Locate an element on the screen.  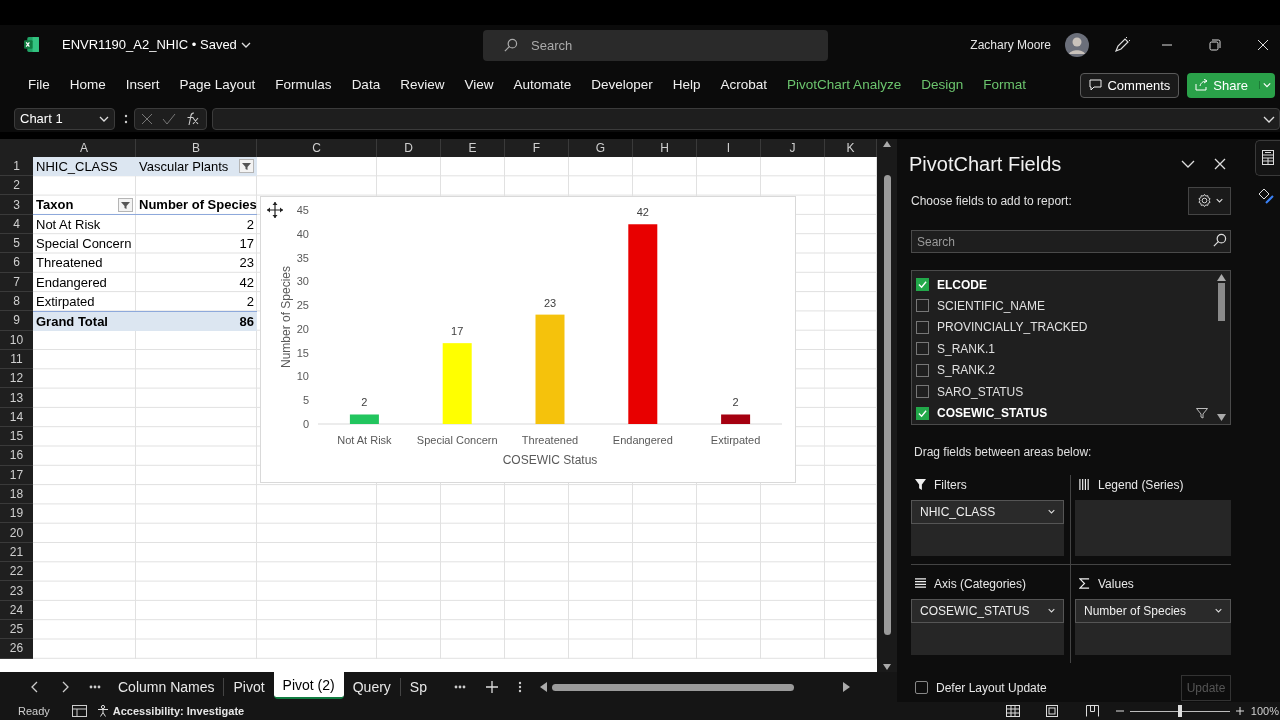
filter-button-icon is located at coordinates (246, 166).